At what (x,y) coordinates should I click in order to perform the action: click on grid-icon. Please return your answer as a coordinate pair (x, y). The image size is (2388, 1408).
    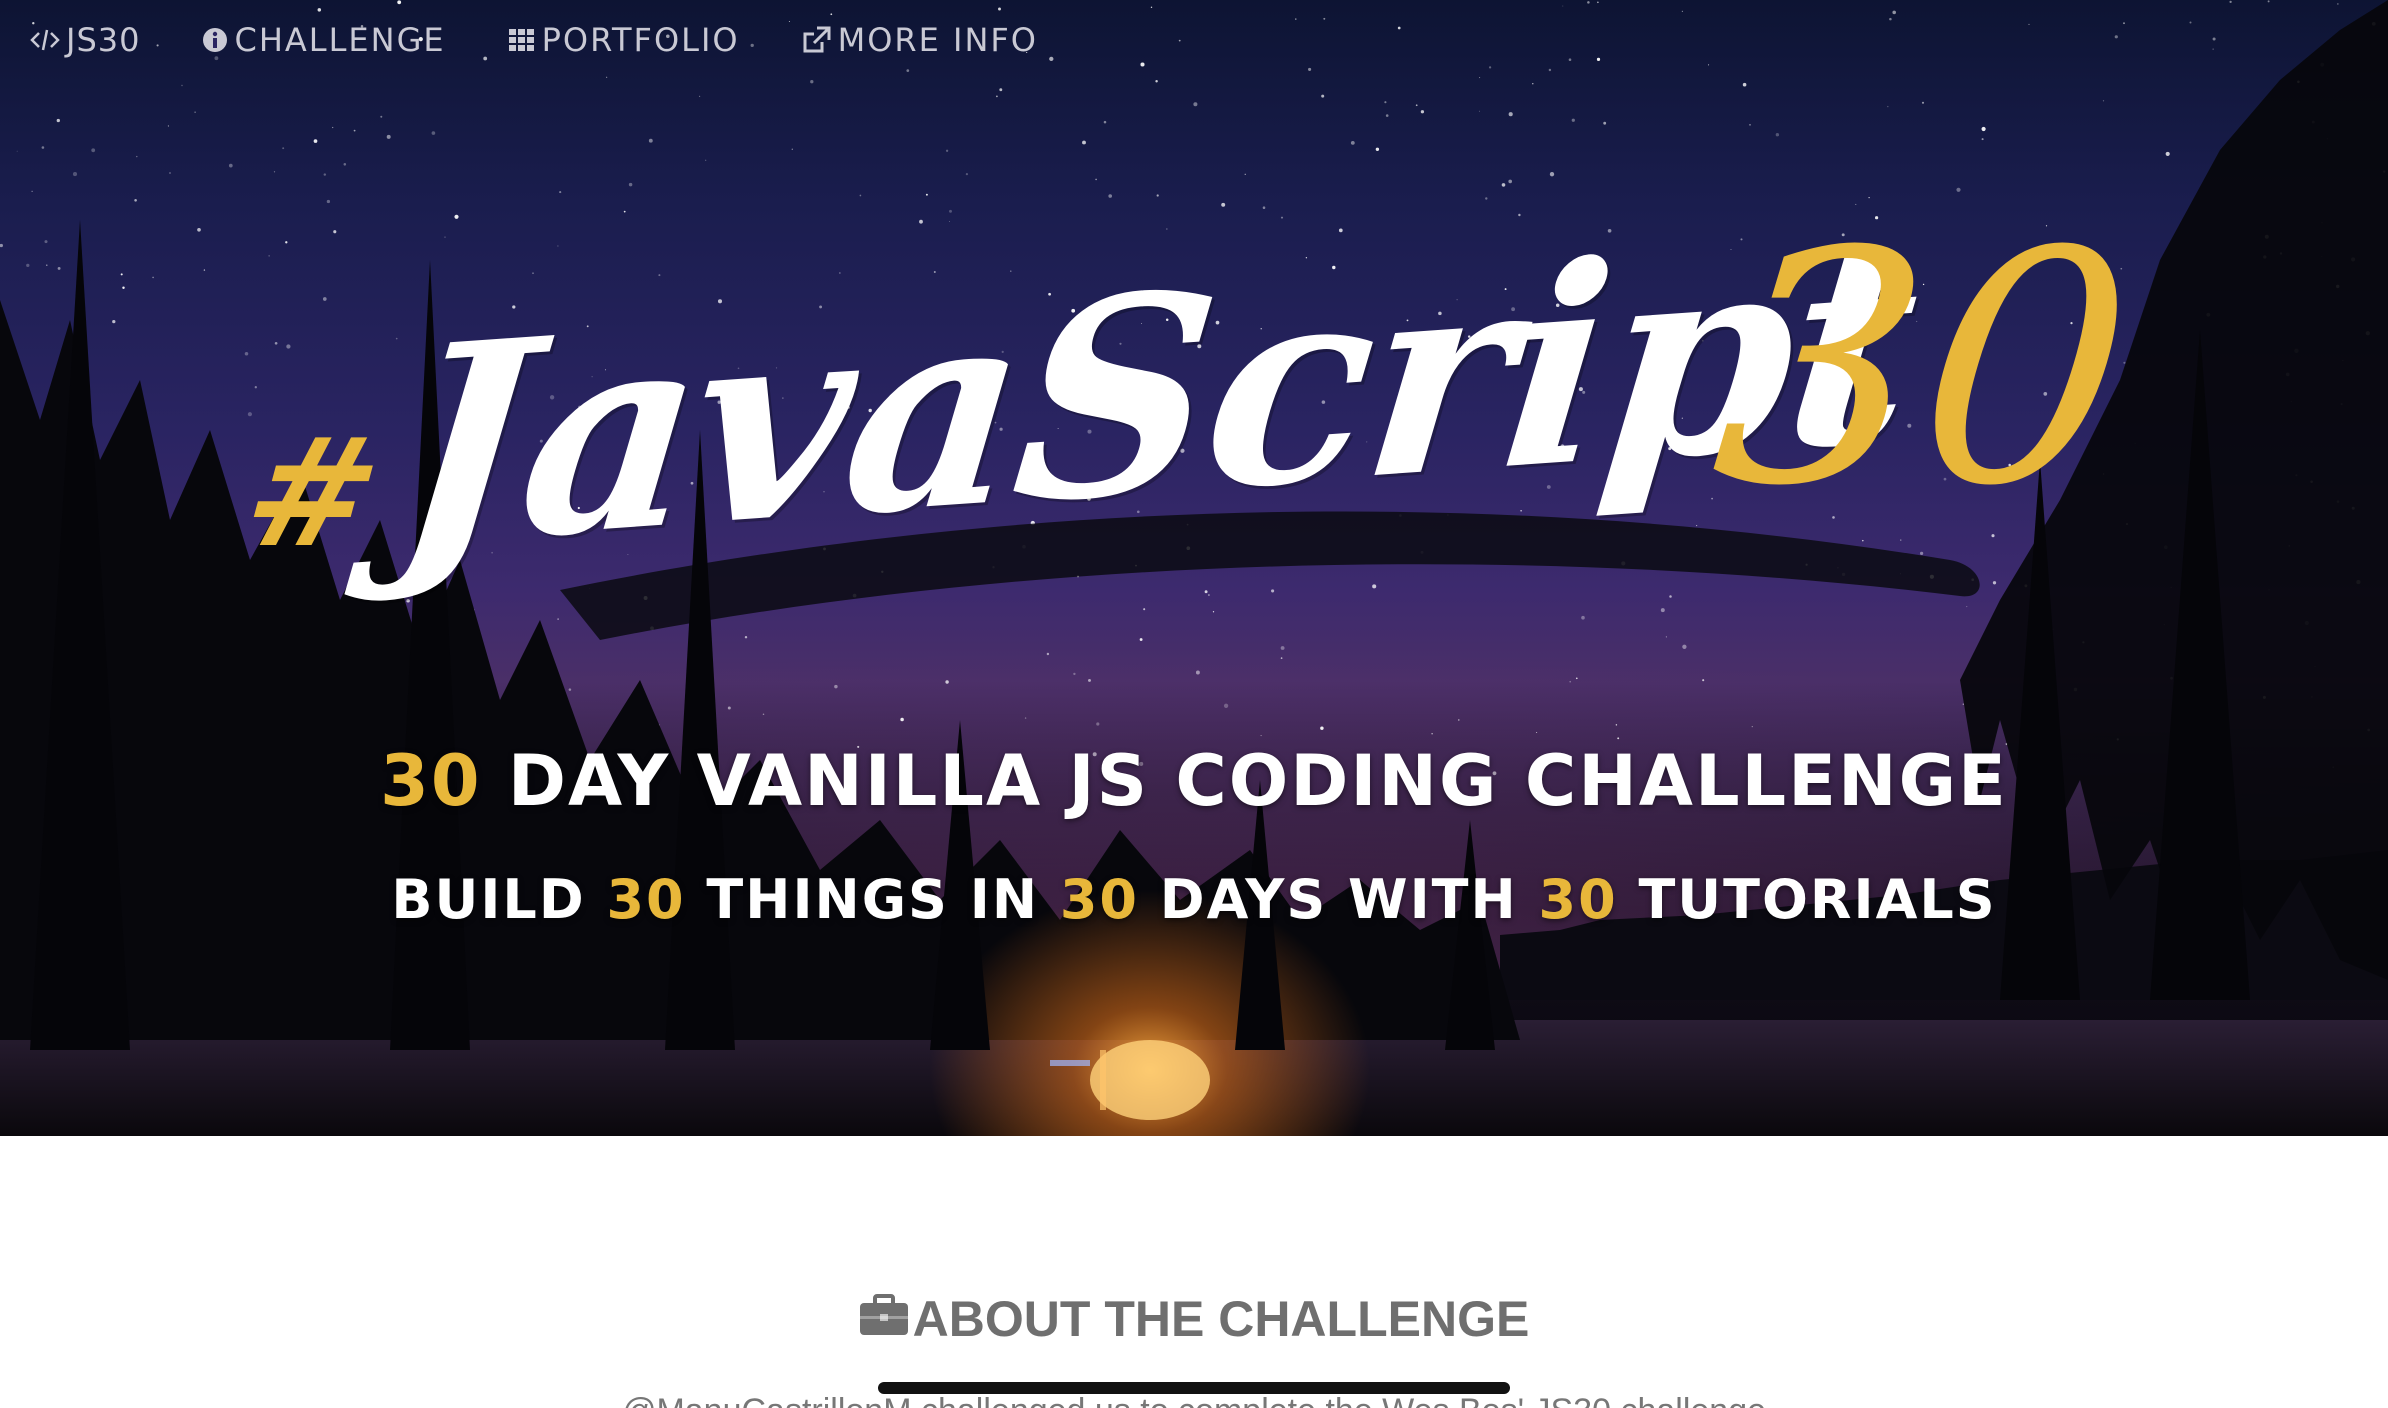
    Looking at the image, I should click on (522, 40).